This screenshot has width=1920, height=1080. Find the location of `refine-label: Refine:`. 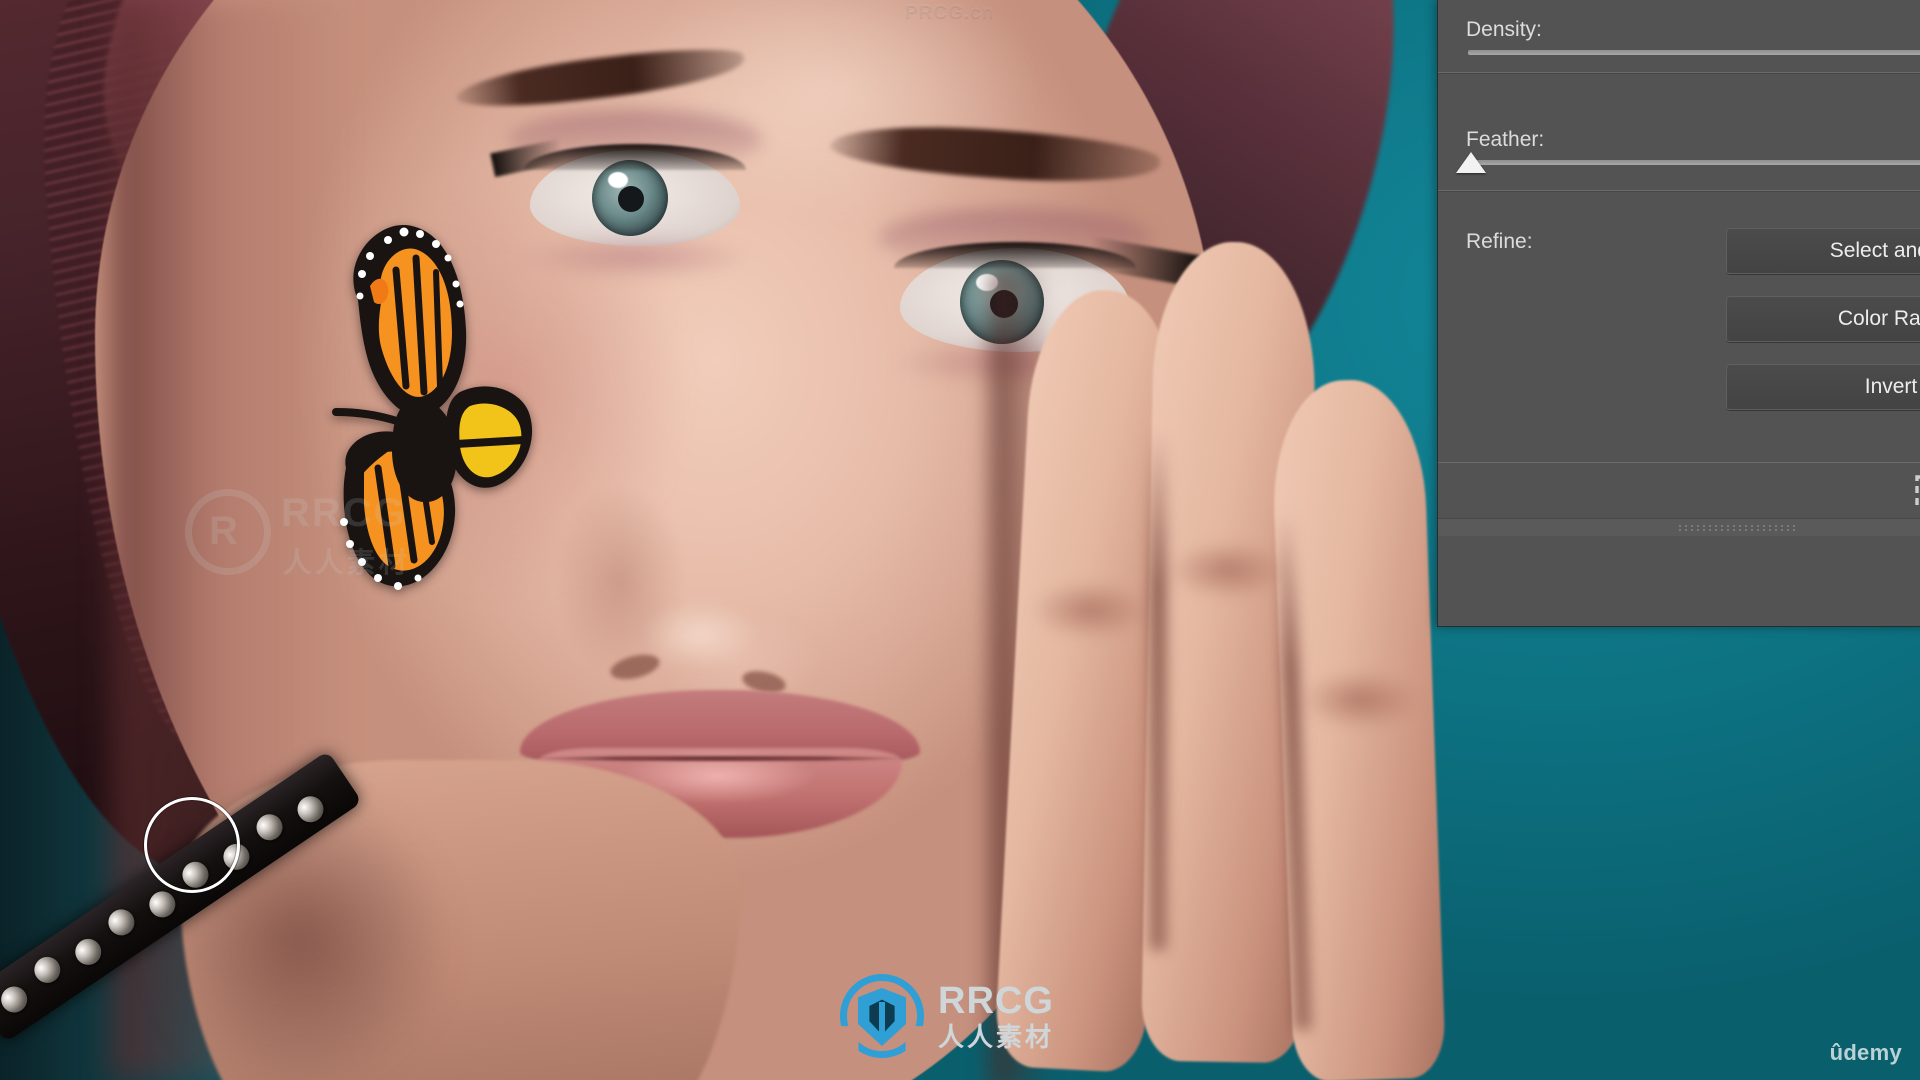

refine-label: Refine: is located at coordinates (1499, 241).